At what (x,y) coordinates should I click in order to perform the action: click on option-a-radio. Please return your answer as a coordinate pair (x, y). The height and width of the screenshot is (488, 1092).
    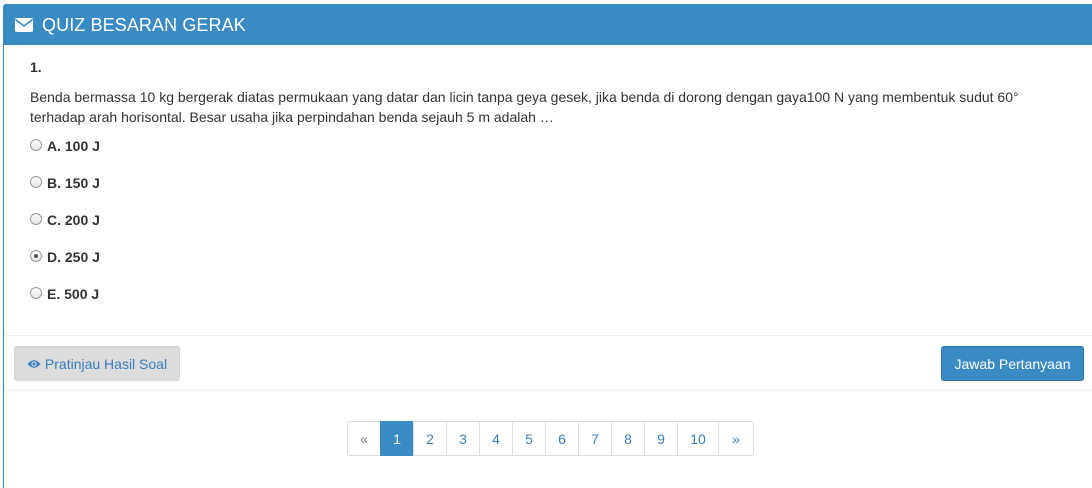
    Looking at the image, I should click on (36, 145).